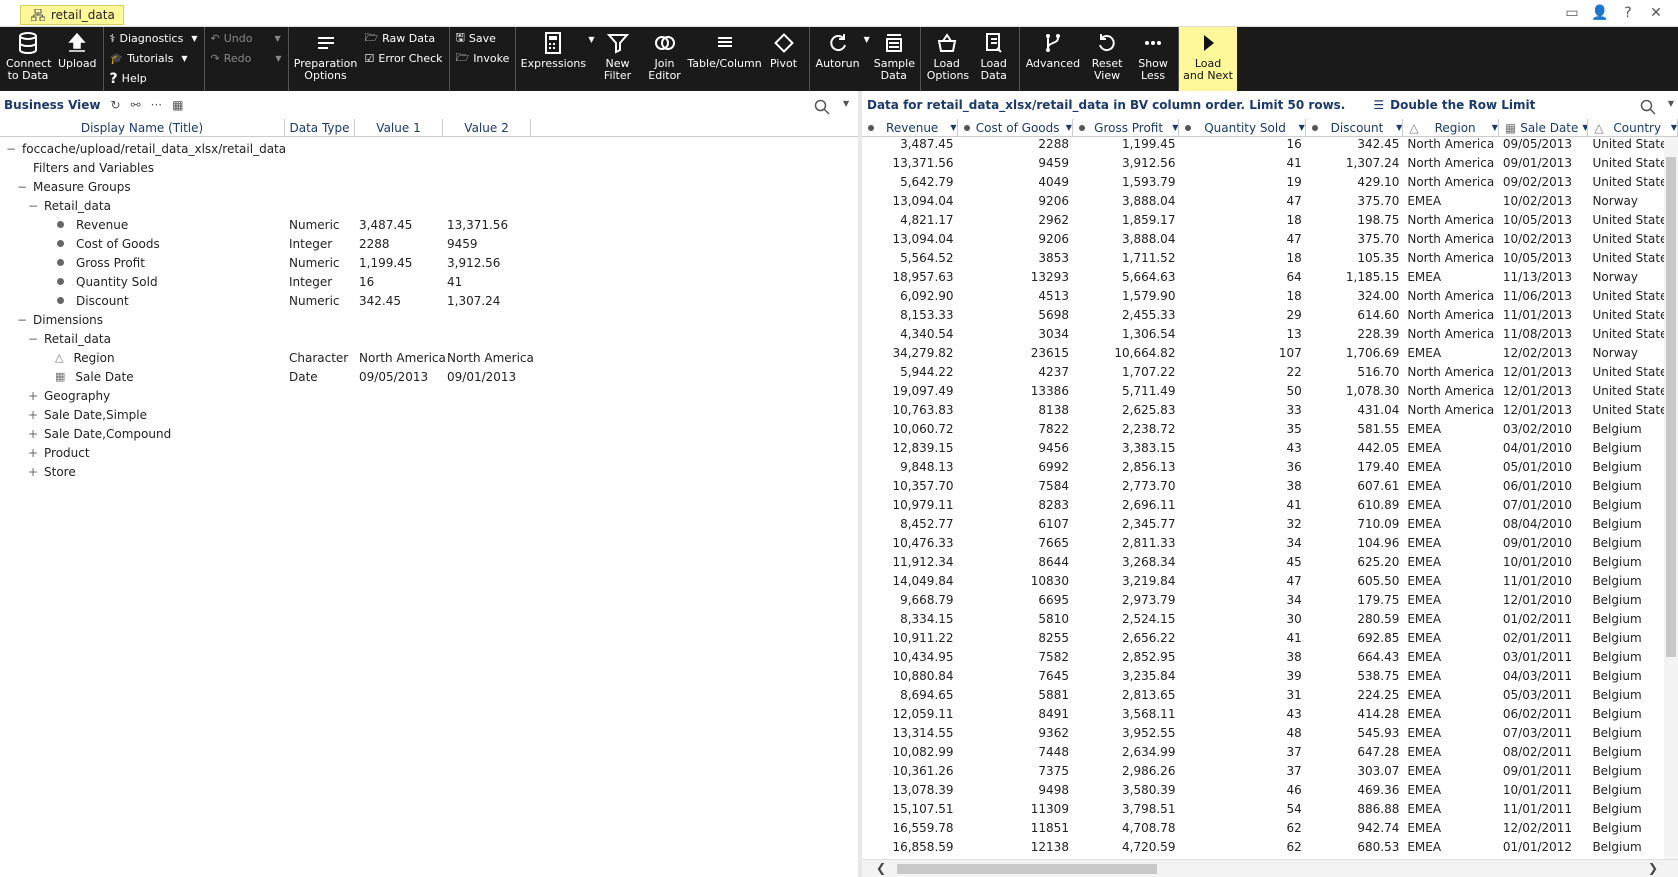 The height and width of the screenshot is (877, 1678). Describe the element at coordinates (177, 105) in the screenshot. I see `grid-icon: ▦` at that location.